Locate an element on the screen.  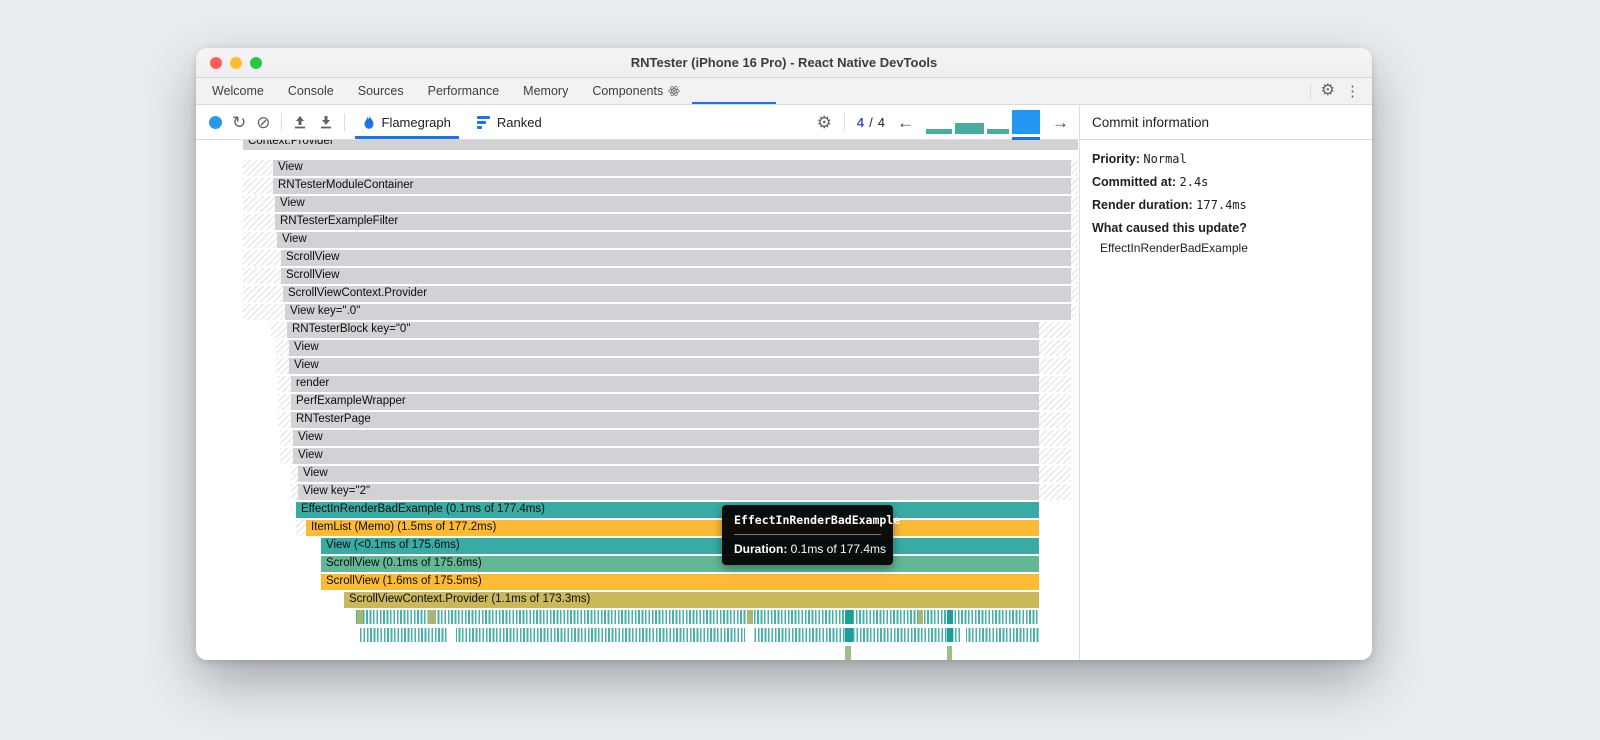
tab-label: Console is located at coordinates (310, 91).